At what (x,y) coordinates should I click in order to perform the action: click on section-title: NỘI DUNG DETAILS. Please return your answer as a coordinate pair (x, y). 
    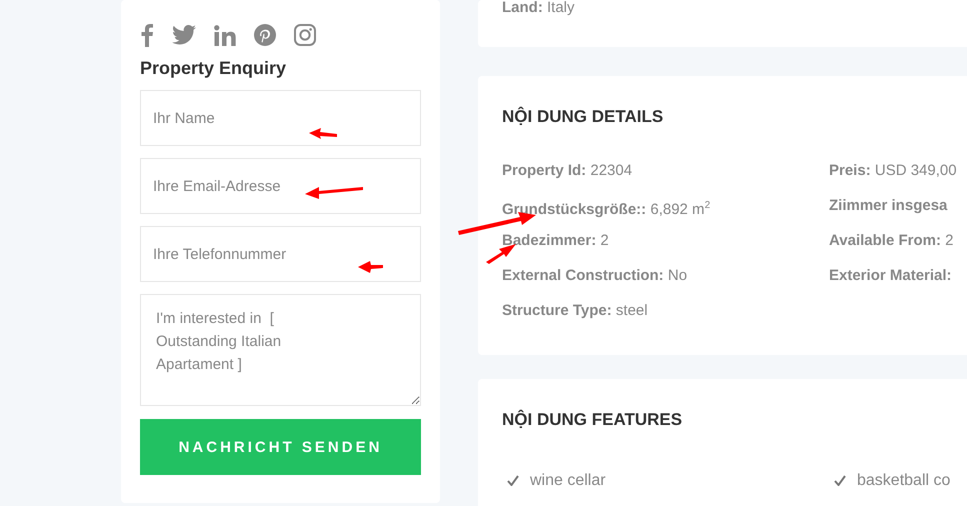
    Looking at the image, I should click on (583, 117).